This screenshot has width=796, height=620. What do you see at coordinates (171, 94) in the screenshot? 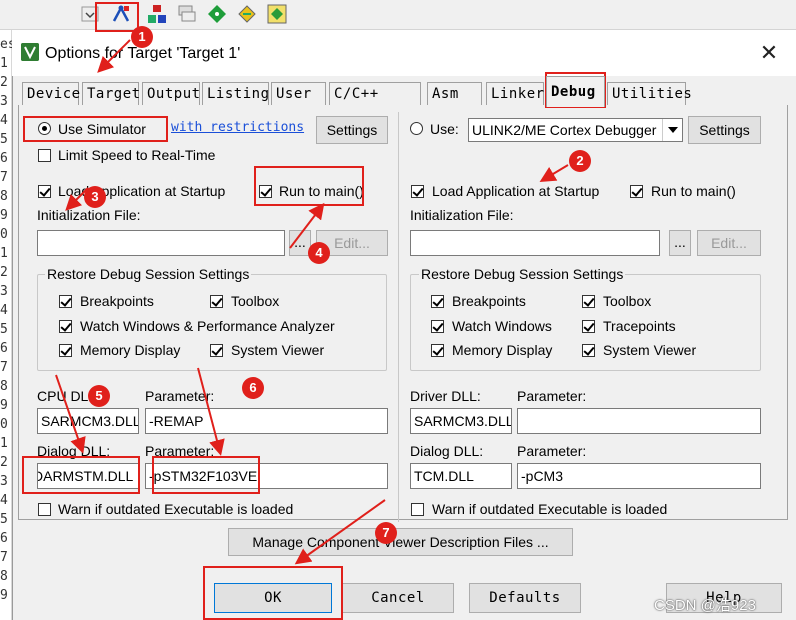
I see `tab-output: Output` at bounding box center [171, 94].